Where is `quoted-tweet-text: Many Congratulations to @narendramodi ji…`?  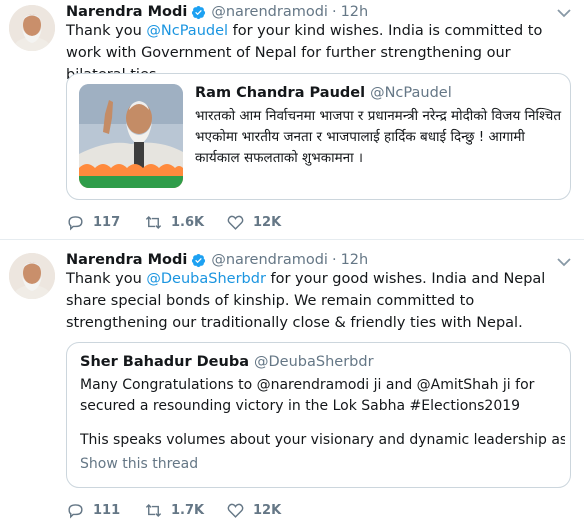
quoted-tweet-text: Many Congratulations to @narendramodi ji… is located at coordinates (307, 395).